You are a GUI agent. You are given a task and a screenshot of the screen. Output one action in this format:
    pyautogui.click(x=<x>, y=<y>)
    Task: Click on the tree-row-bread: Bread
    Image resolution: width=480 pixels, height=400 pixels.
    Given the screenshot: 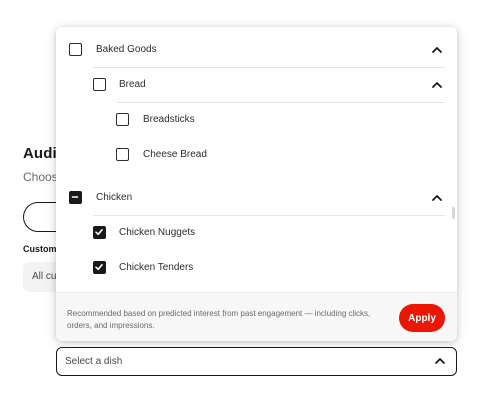 What is the action you would take?
    pyautogui.click(x=256, y=85)
    